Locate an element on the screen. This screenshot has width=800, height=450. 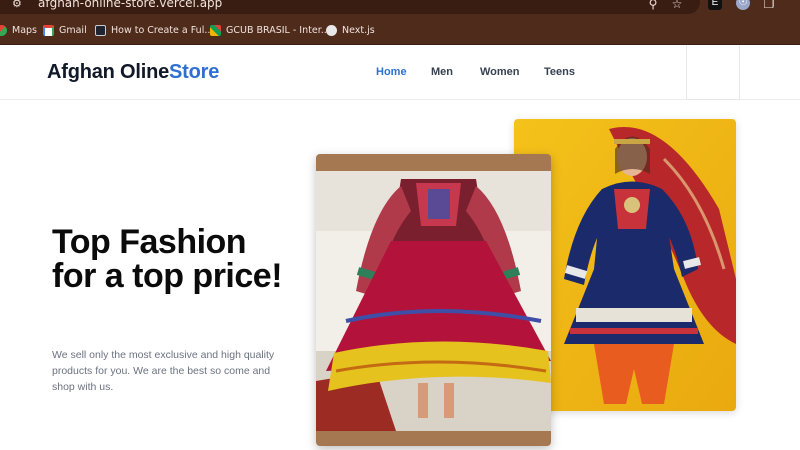
bookmark-label: Next.js is located at coordinates (358, 30).